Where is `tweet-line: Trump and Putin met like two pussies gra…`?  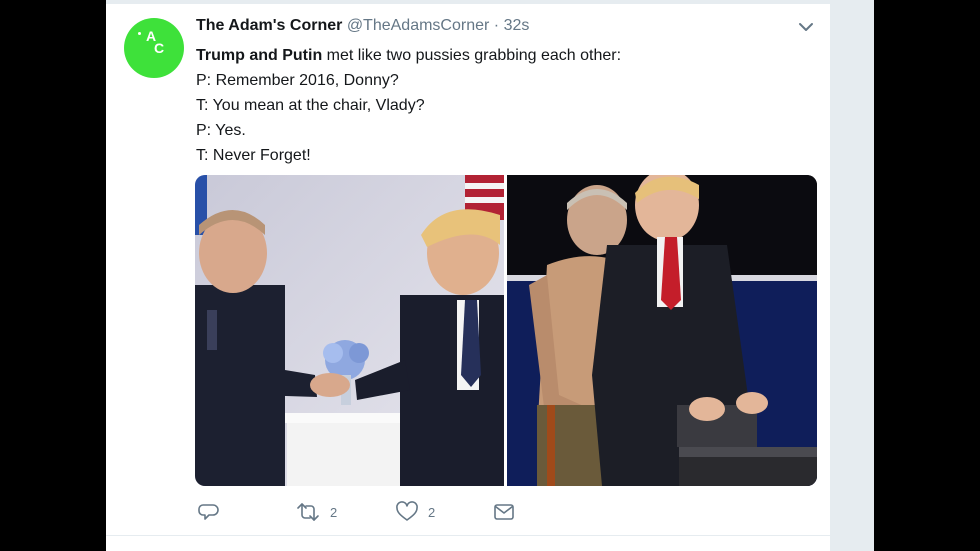
tweet-line: Trump and Putin met like two pussies gra… is located at coordinates (501, 55).